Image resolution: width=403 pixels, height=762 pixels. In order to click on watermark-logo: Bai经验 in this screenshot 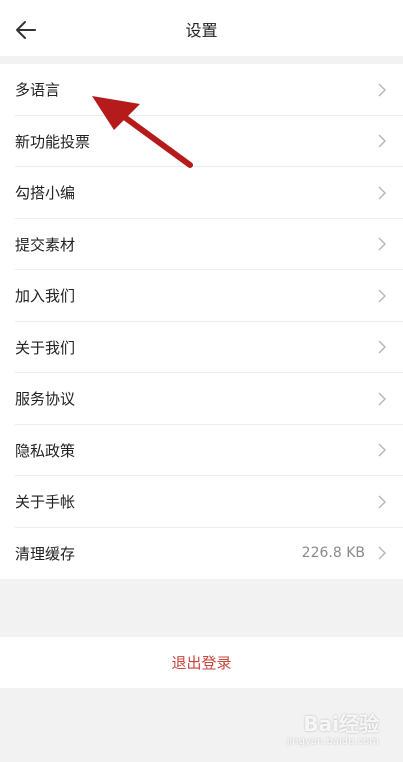, I will do `click(341, 724)`.